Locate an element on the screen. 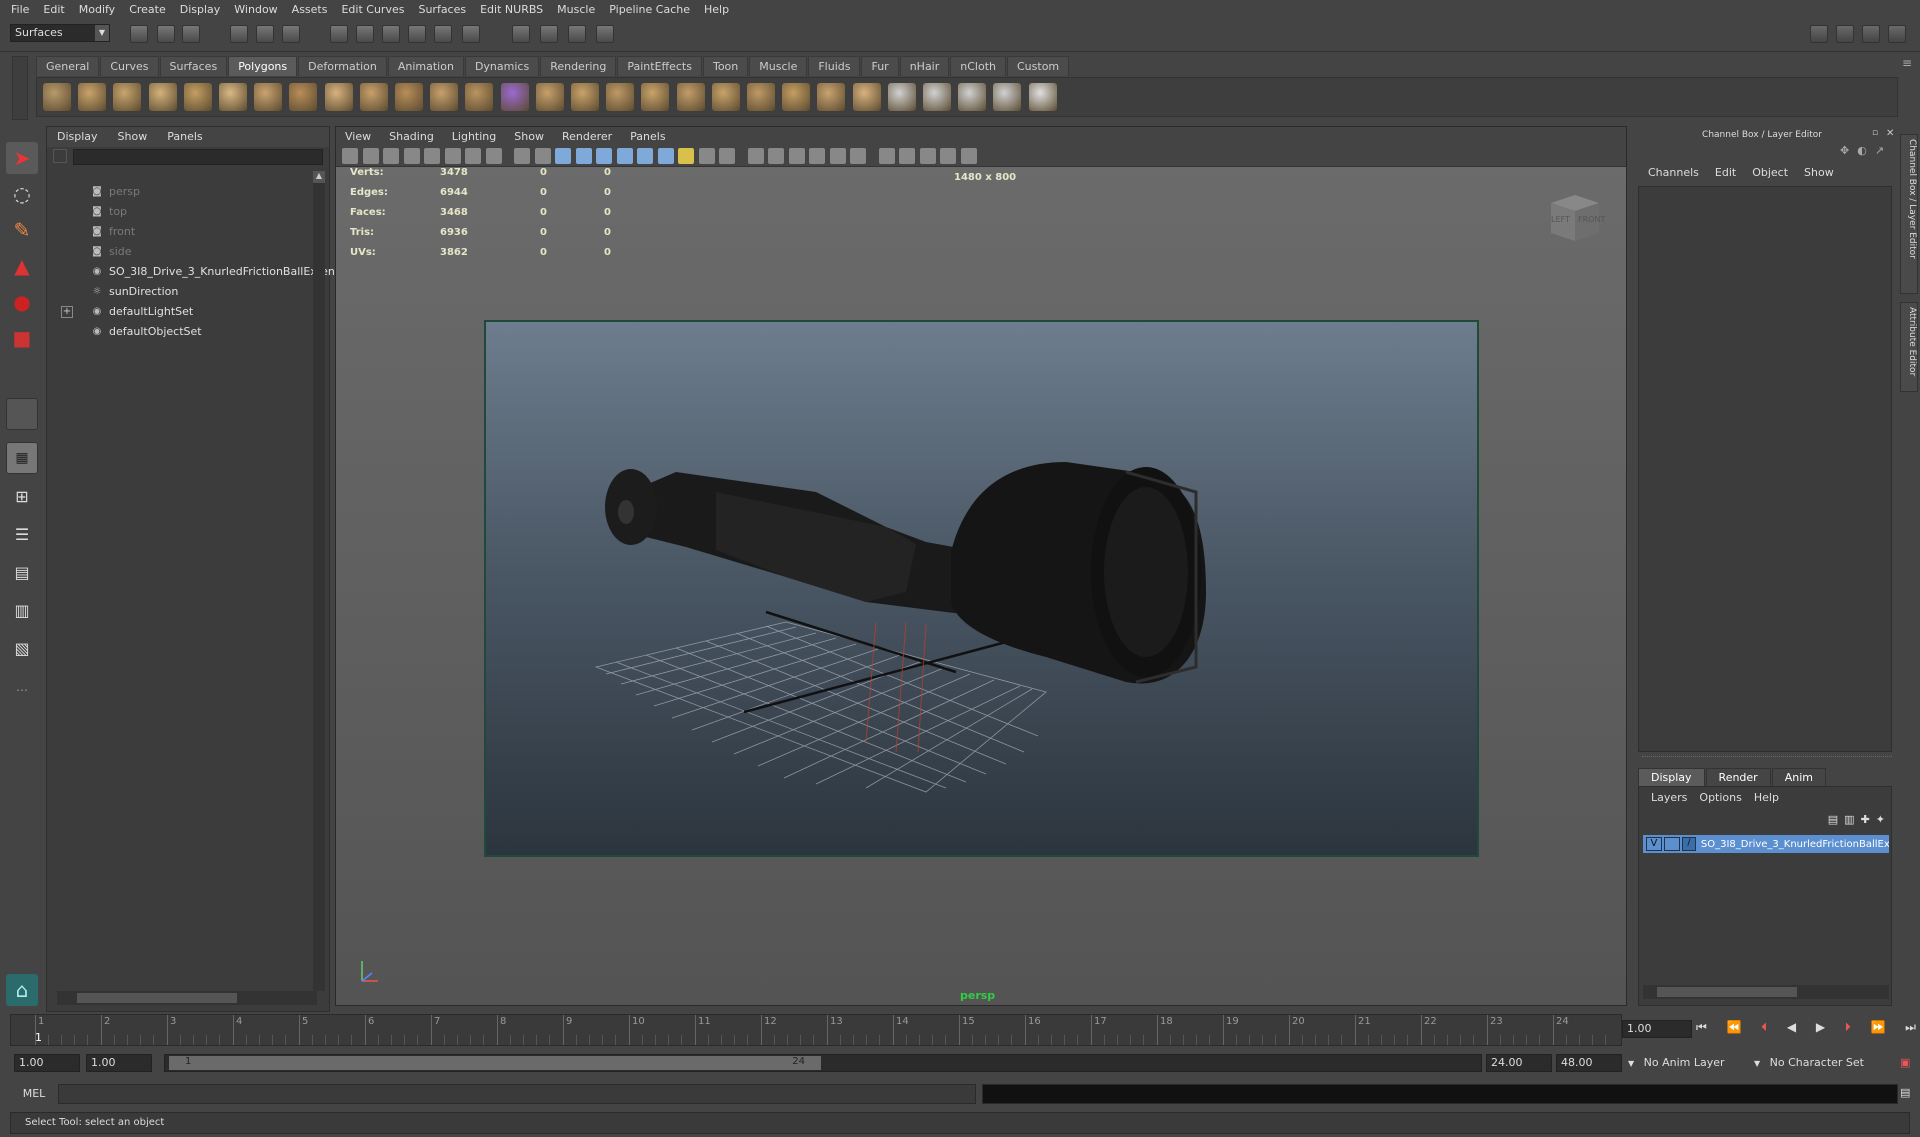  layer-h-scrollbar is located at coordinates (1766, 992).